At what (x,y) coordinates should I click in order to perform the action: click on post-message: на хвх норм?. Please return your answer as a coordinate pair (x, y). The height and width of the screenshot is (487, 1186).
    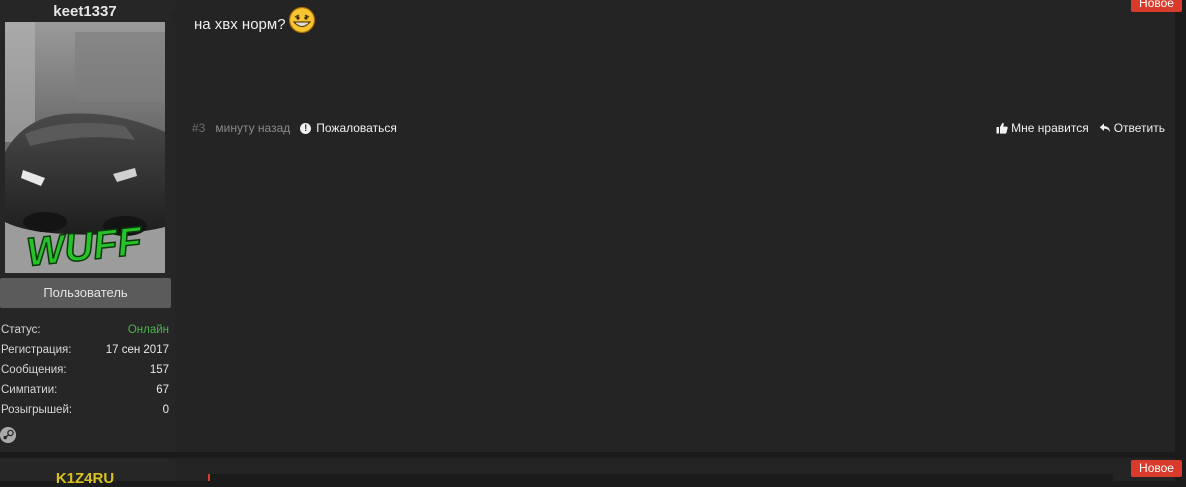
    Looking at the image, I should click on (255, 20).